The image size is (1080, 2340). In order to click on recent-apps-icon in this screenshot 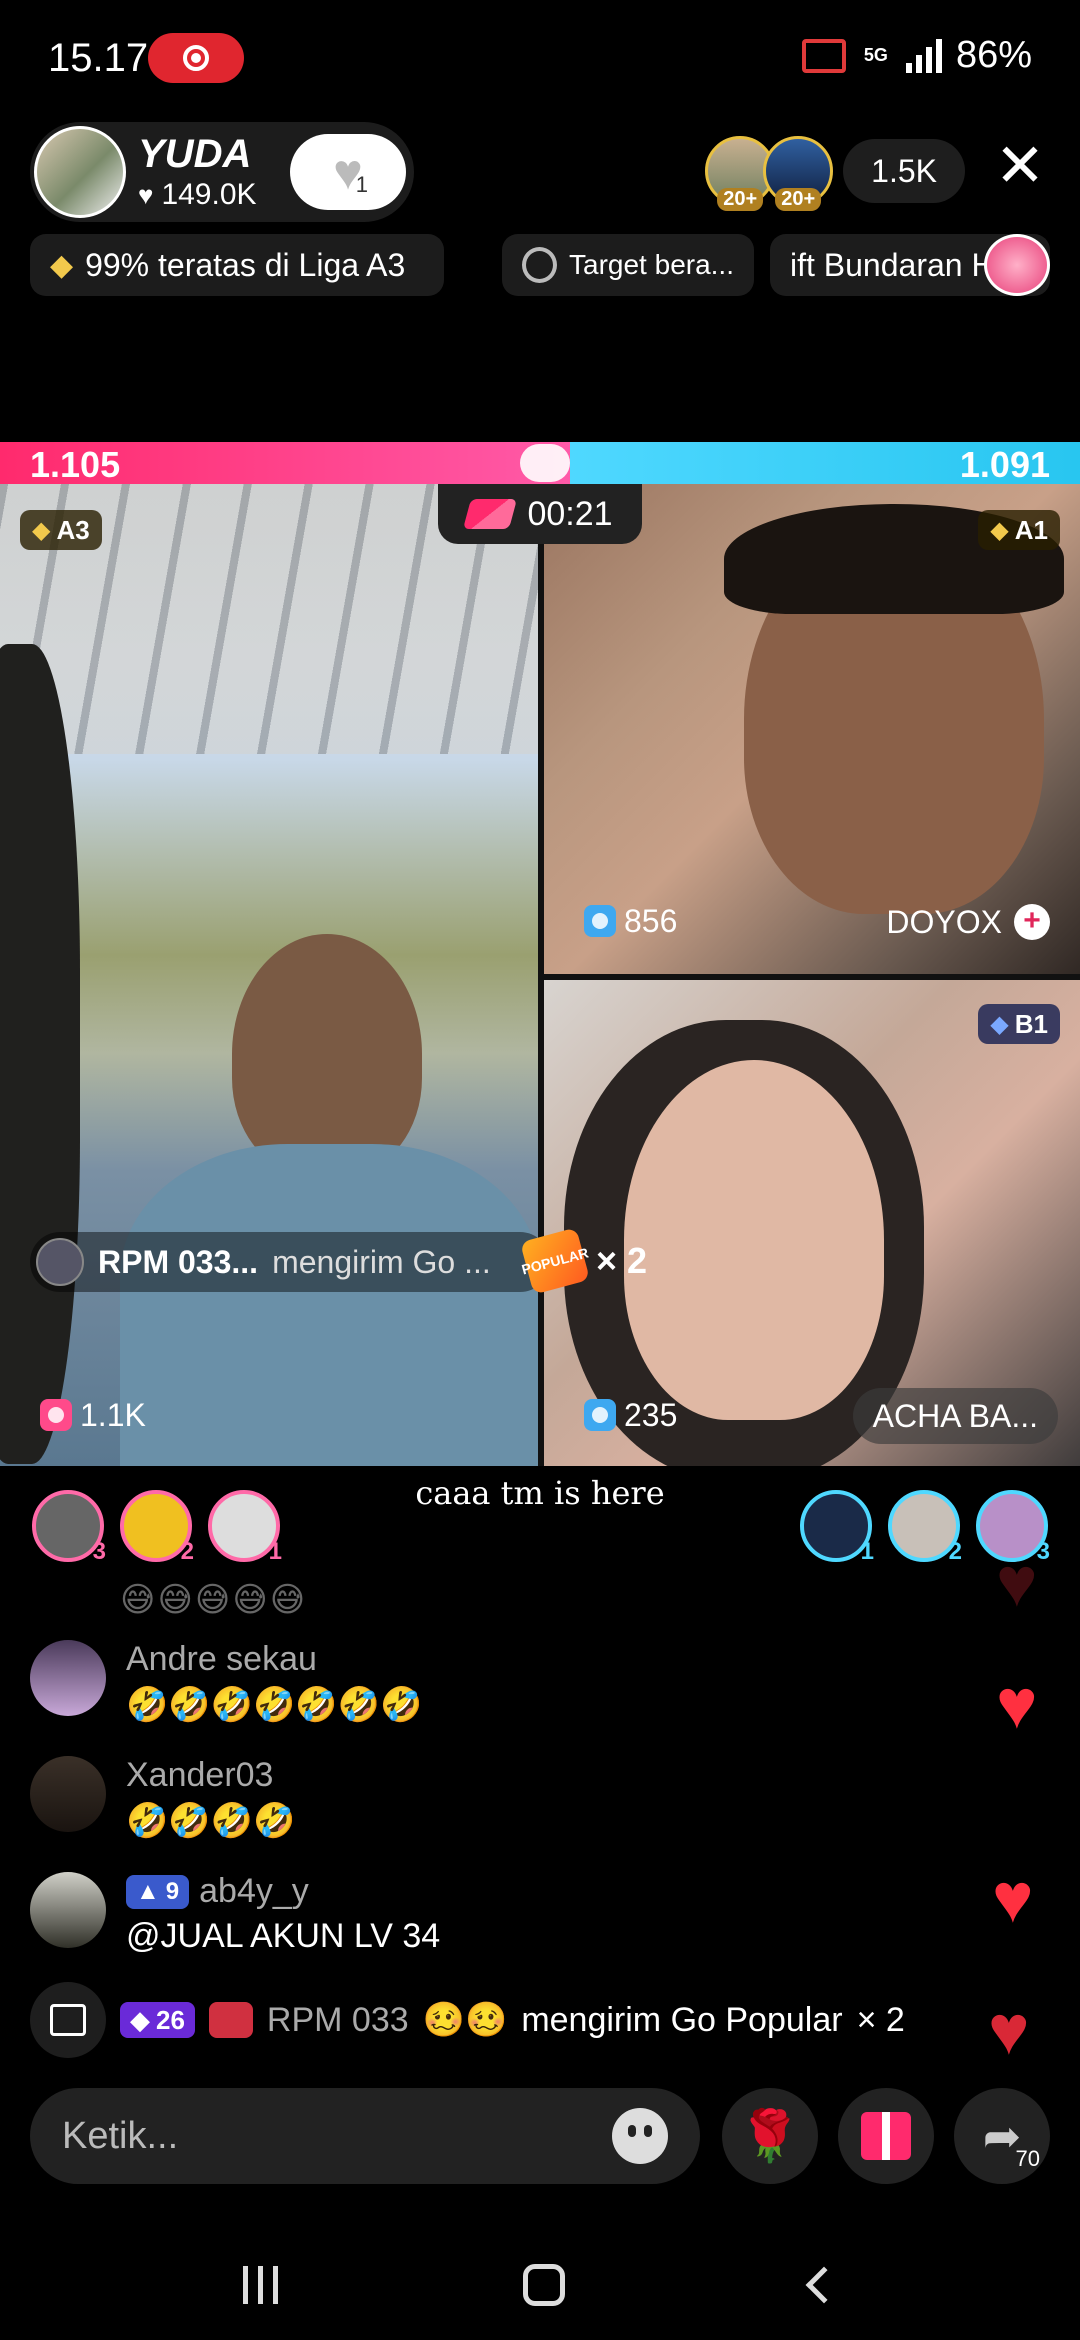, I will do `click(260, 2285)`.